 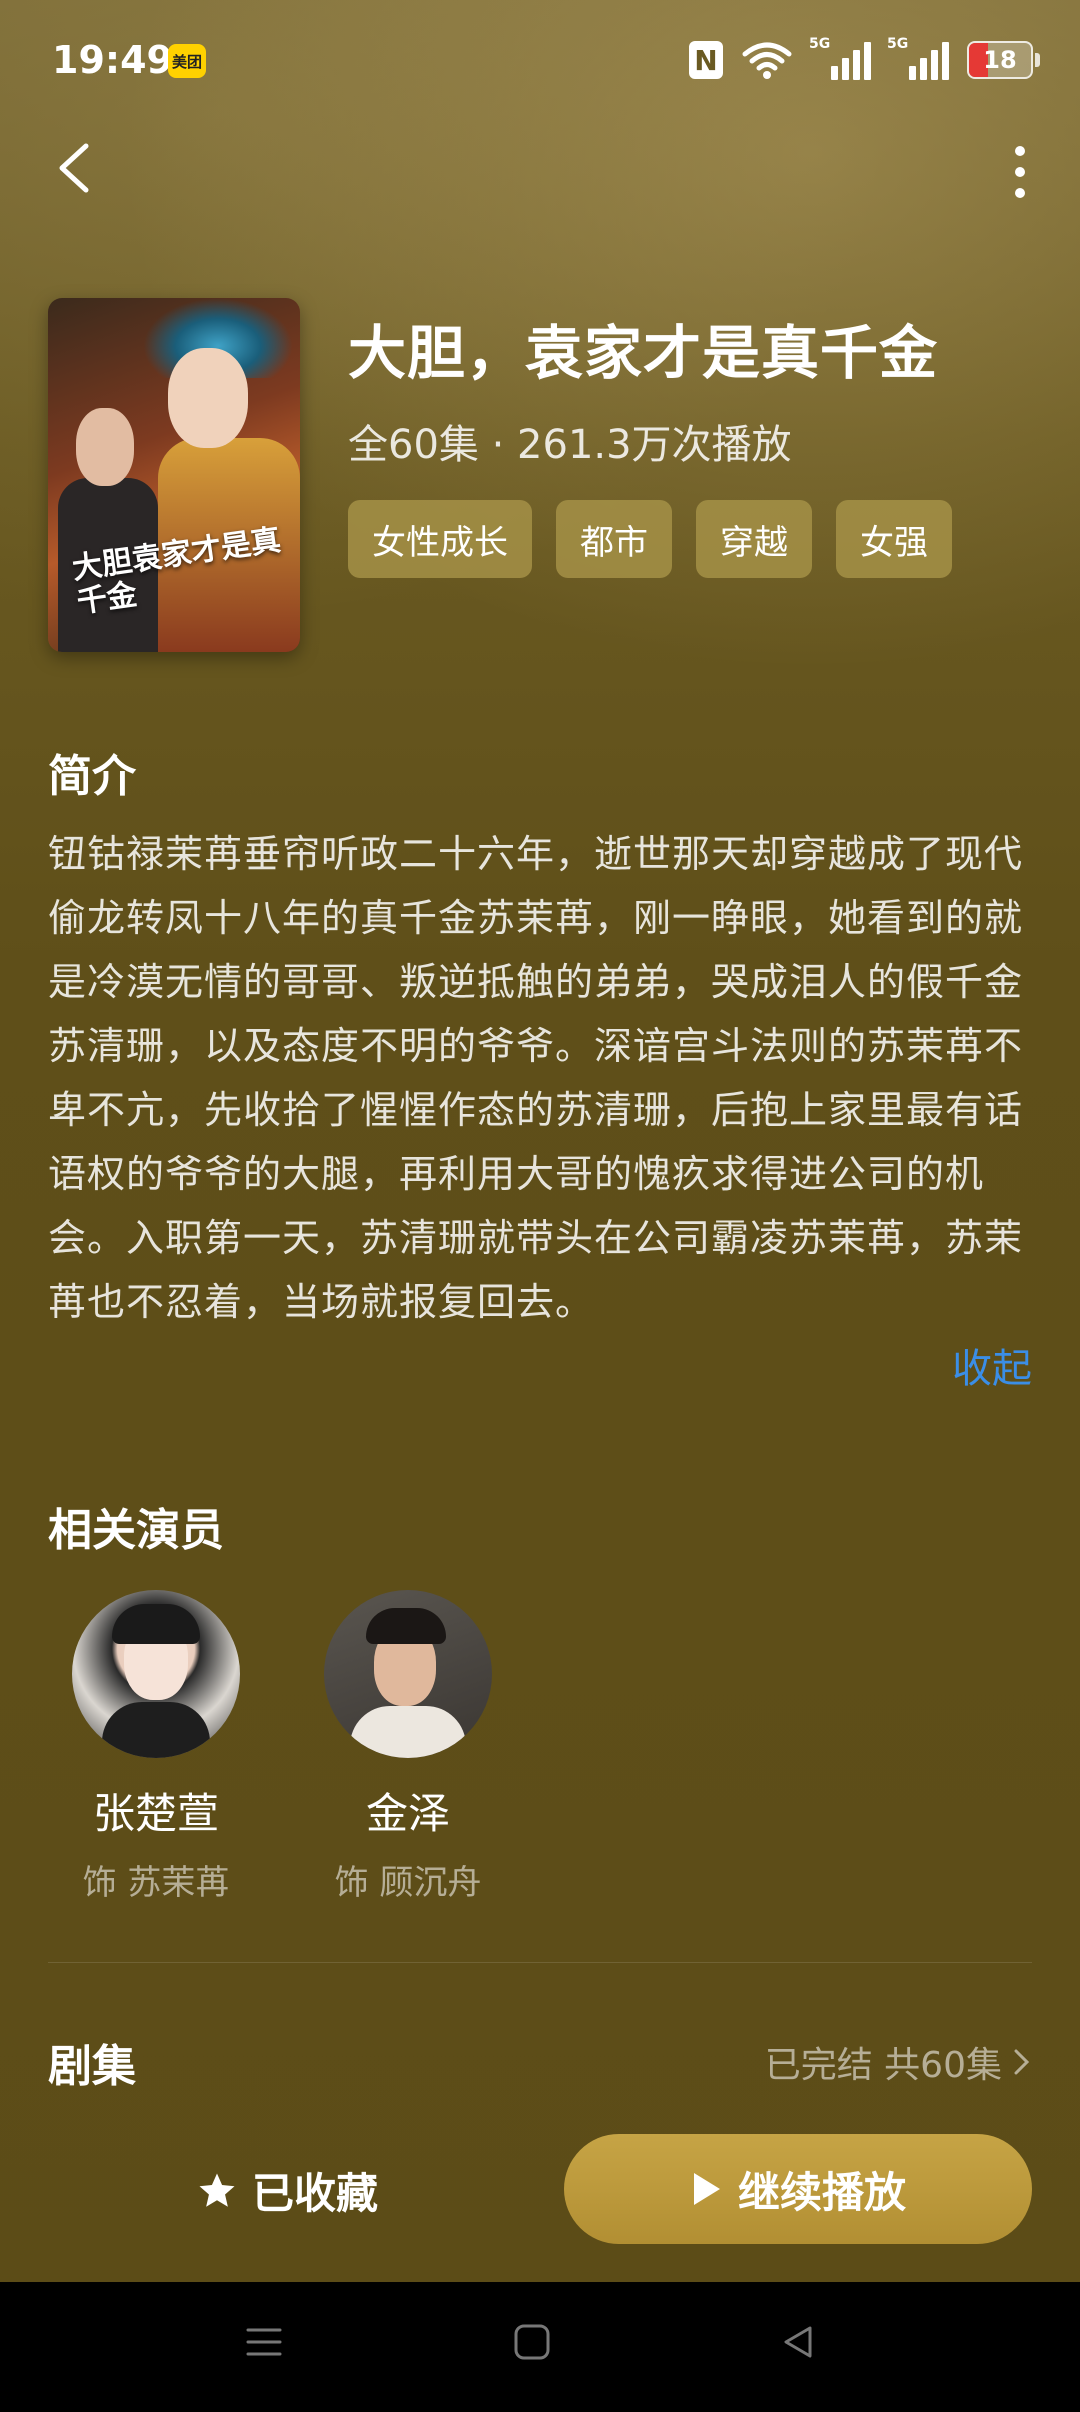 I want to click on system-nav-bar, so click(x=540, y=2347).